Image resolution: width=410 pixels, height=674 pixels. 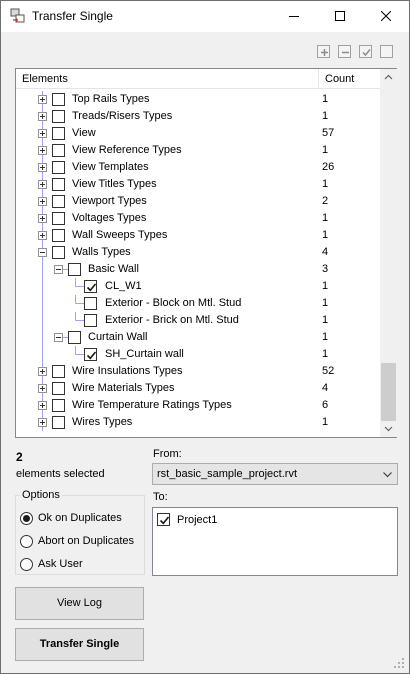 What do you see at coordinates (198, 235) in the screenshot?
I see `tree-row: Wall Sweeps Types 1` at bounding box center [198, 235].